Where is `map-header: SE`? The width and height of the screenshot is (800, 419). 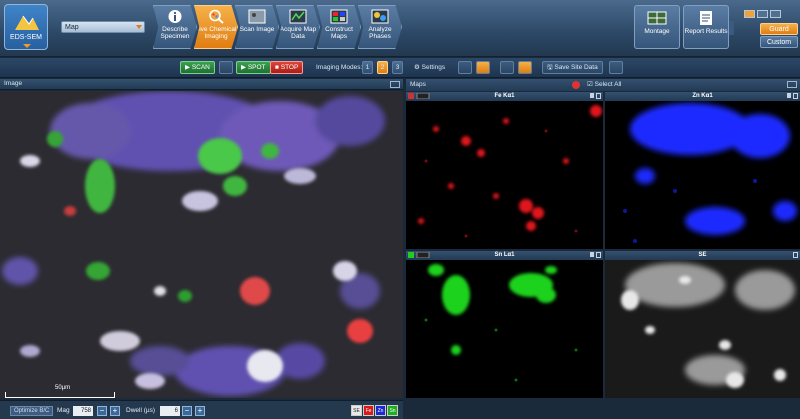 map-header: SE is located at coordinates (702, 255).